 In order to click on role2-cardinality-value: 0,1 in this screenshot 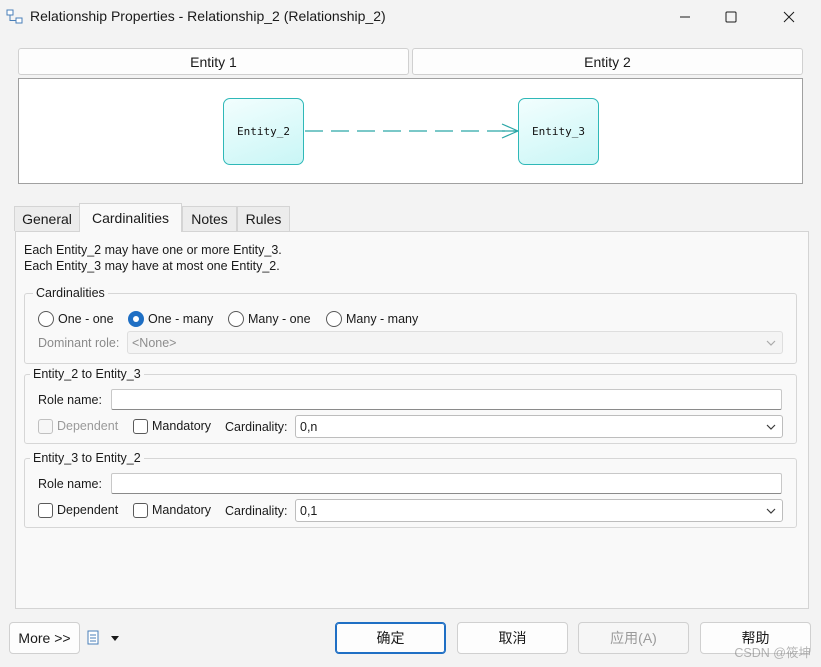, I will do `click(309, 510)`.